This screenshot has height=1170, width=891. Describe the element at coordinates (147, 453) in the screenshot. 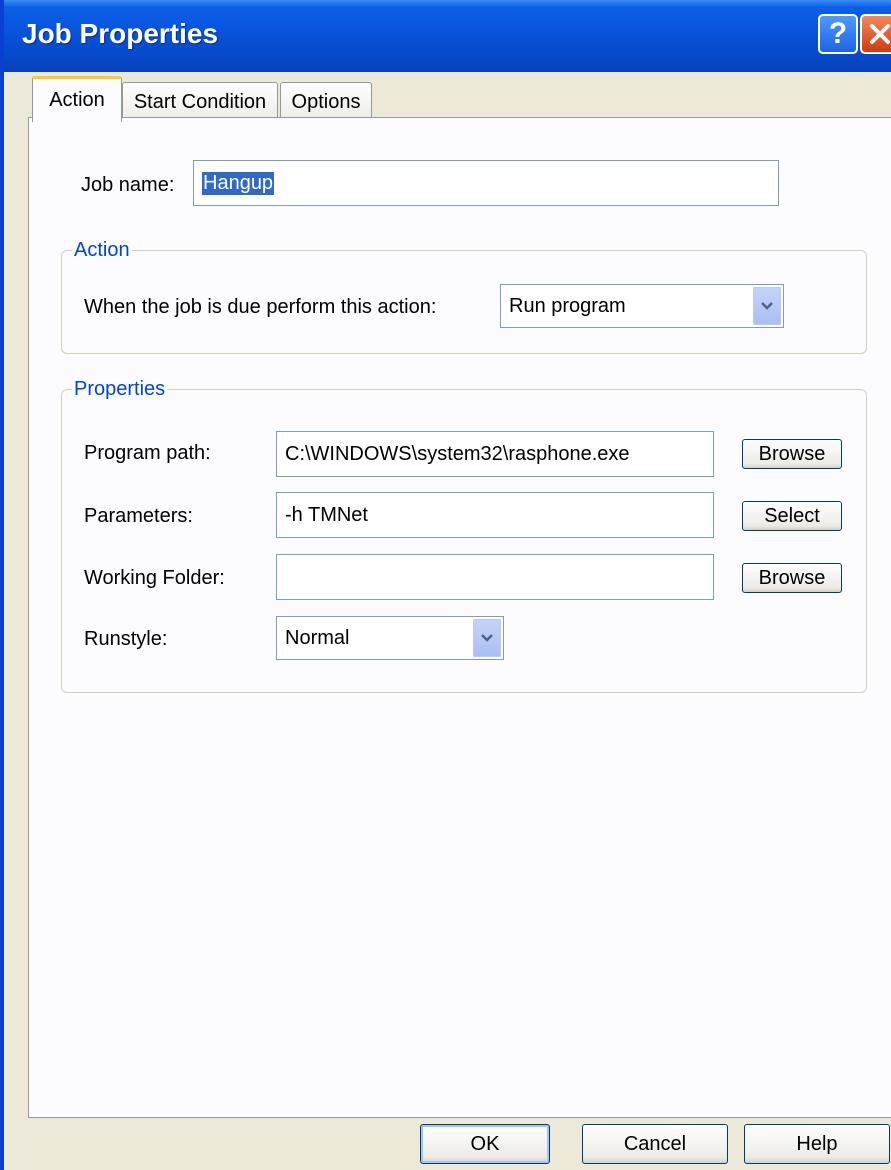

I see `program-path-label: Program path:` at that location.